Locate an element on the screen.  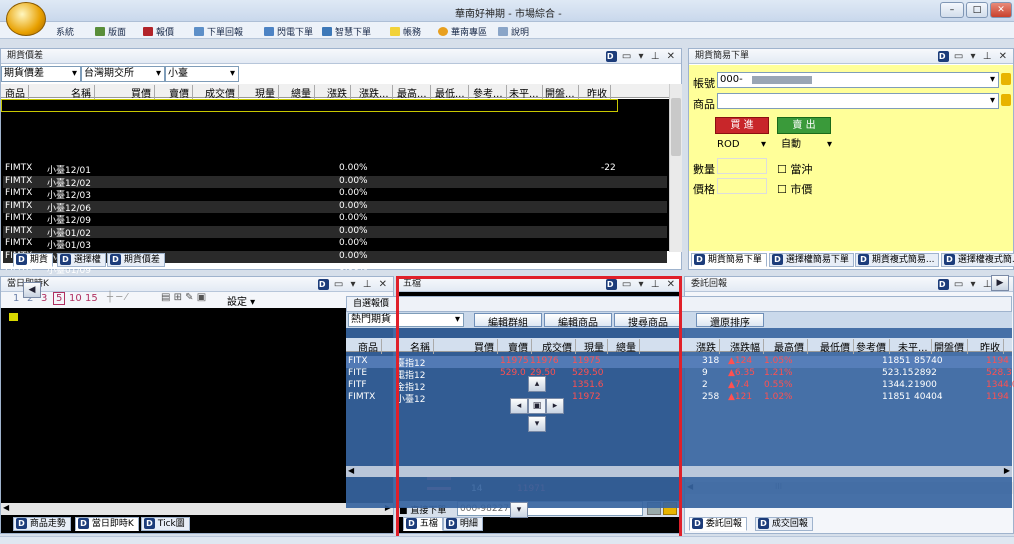
edit-group-button: 編輯群組 is located at coordinates (508, 321).